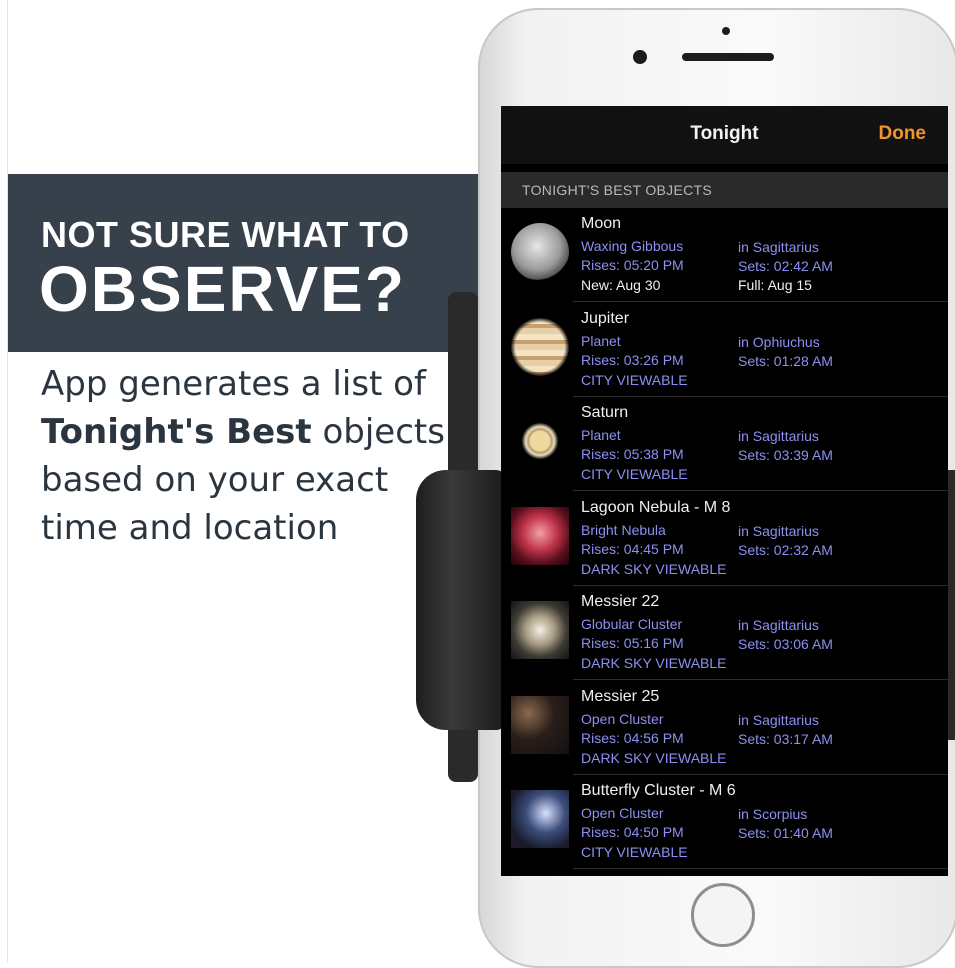 This screenshot has width=955, height=968. Describe the element at coordinates (728, 57) in the screenshot. I see `earpiece-speaker` at that location.